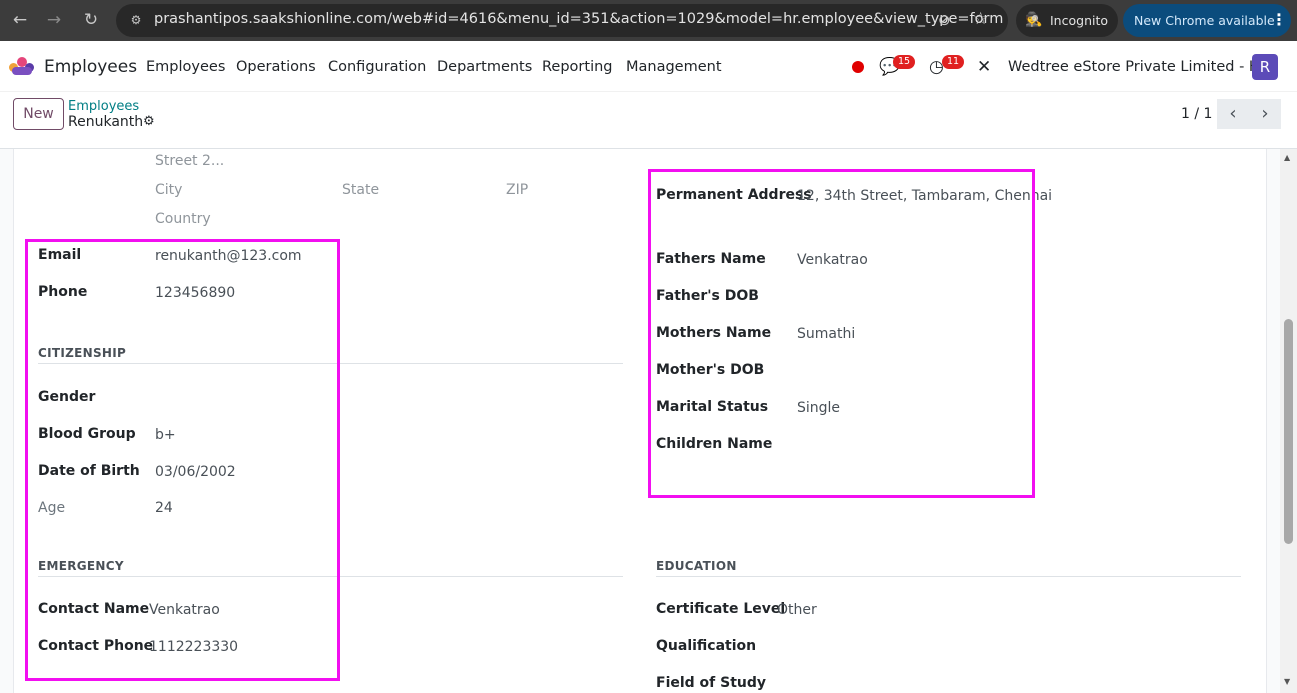 The height and width of the screenshot is (693, 1297). Describe the element at coordinates (185, 67) in the screenshot. I see `menu-employees: Employees` at that location.